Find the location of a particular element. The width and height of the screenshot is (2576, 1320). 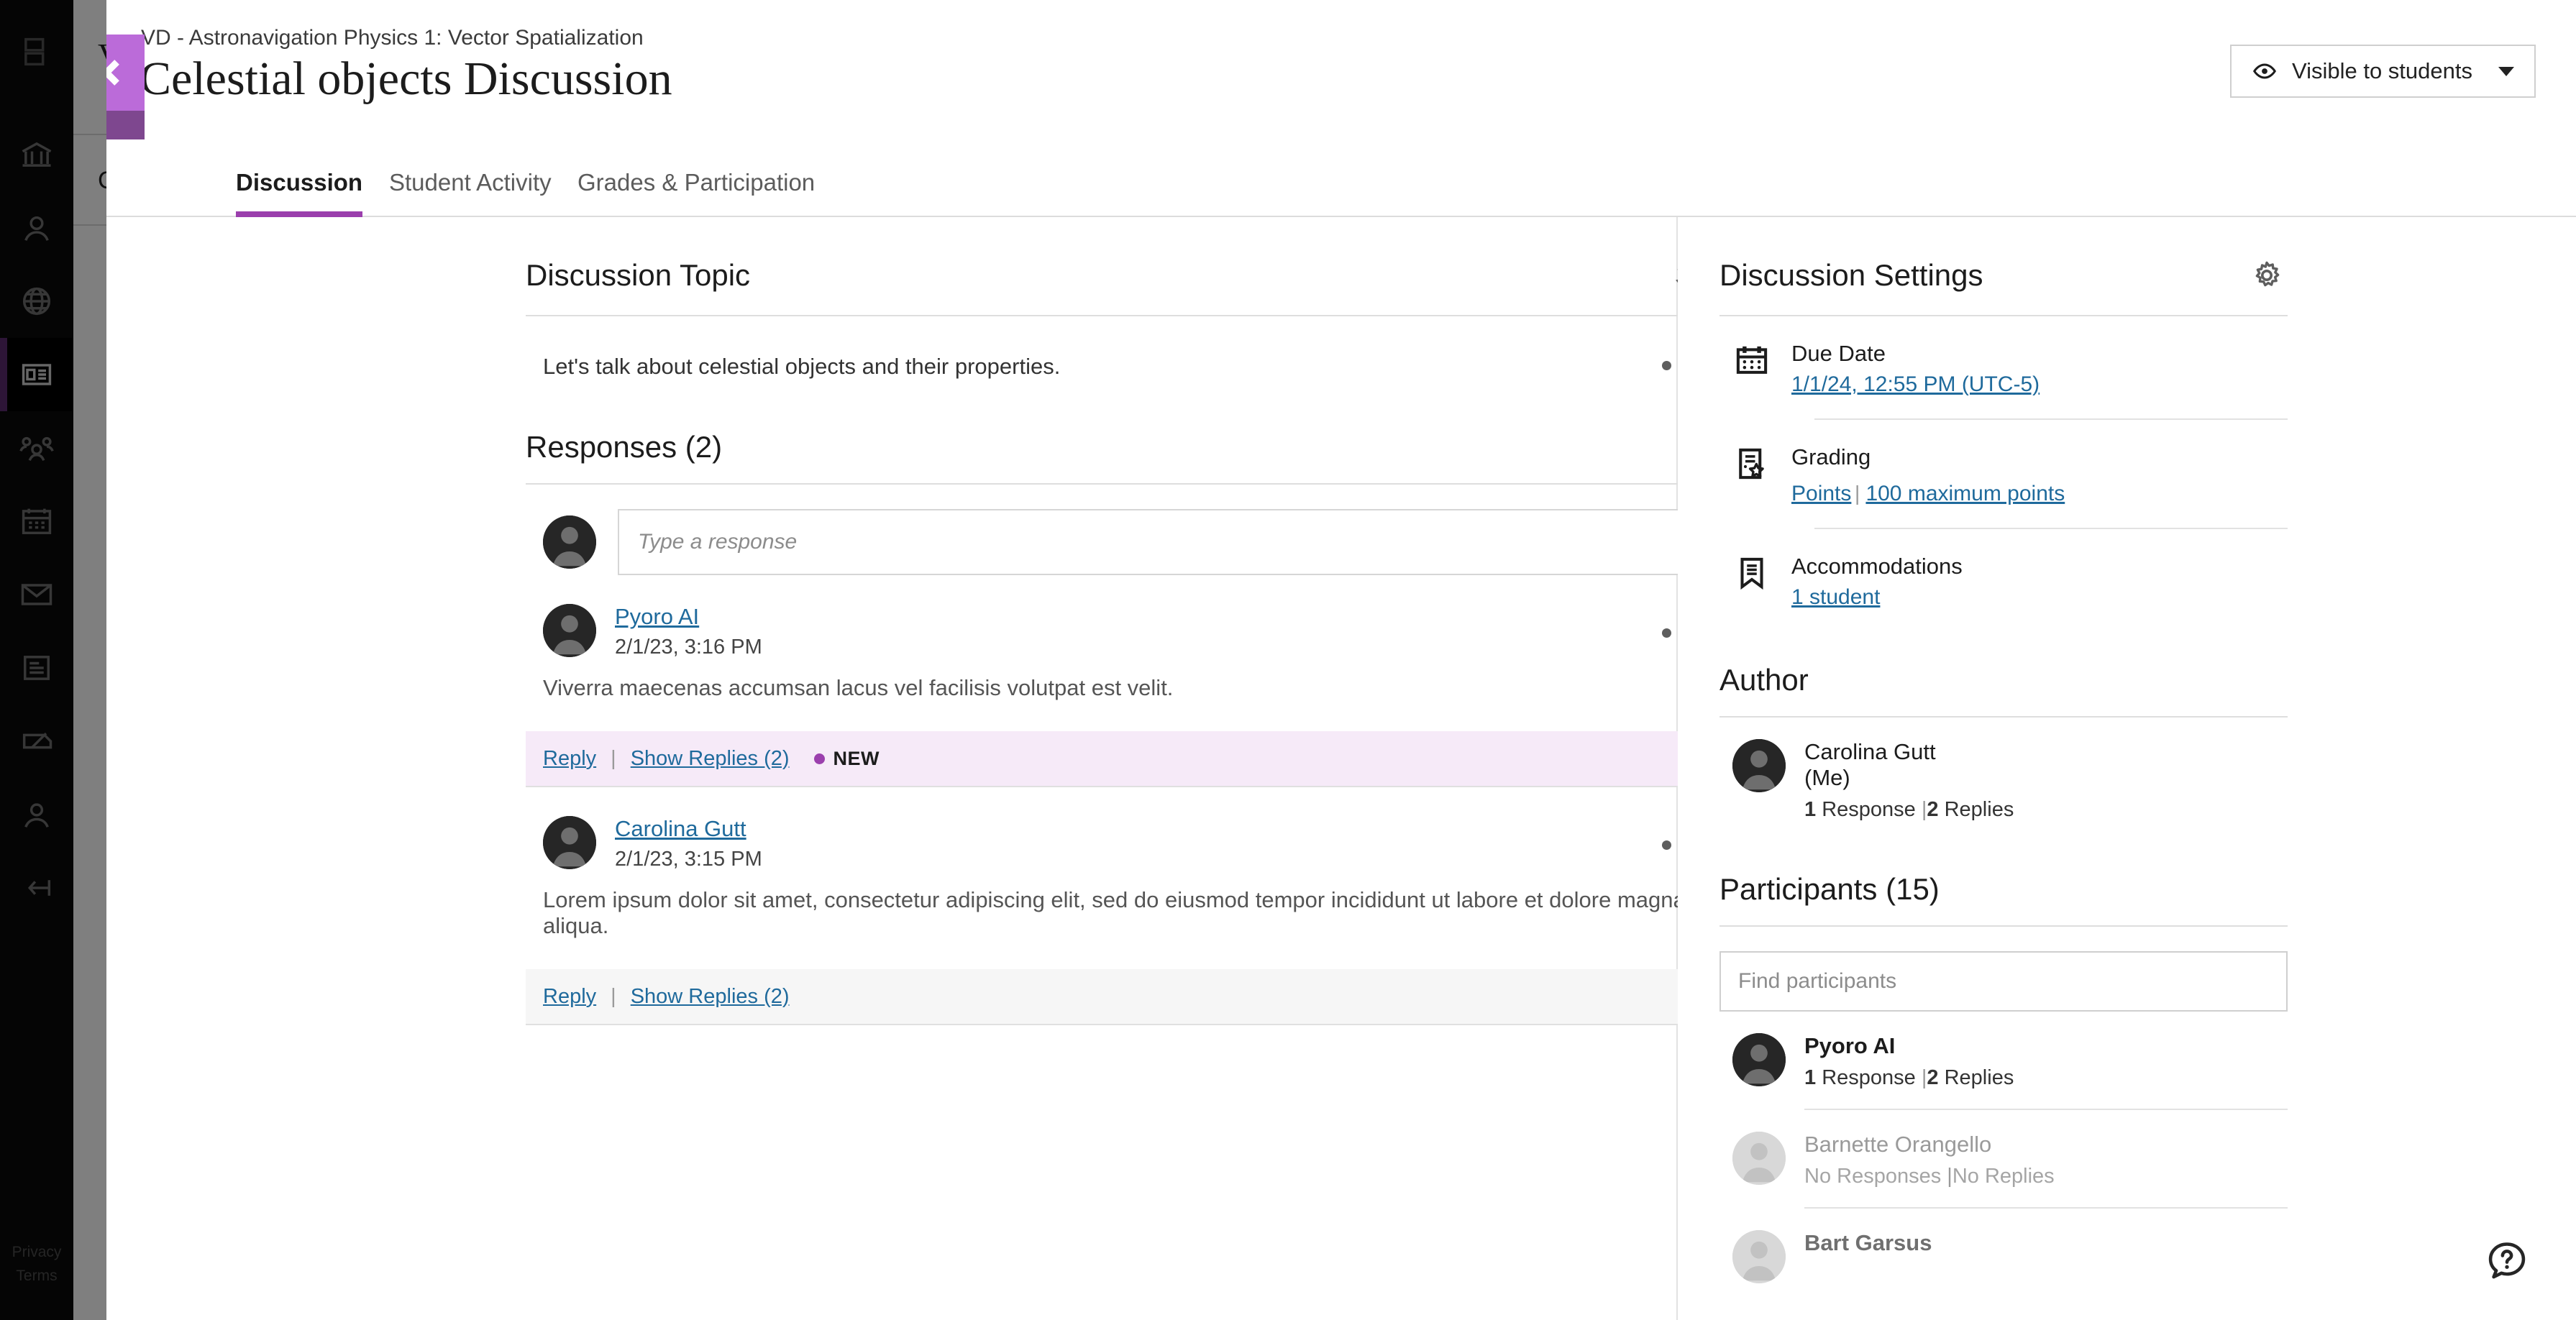

tab-discussion: Discussion is located at coordinates (299, 182).